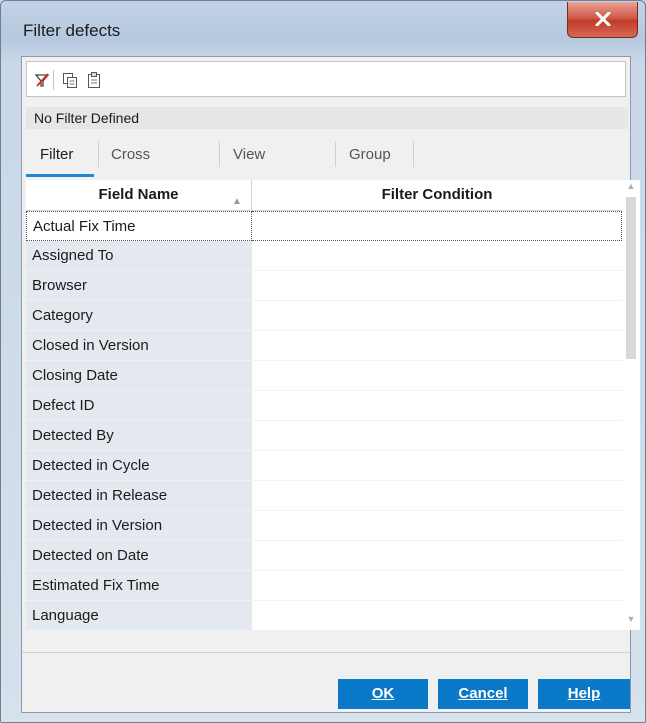 This screenshot has height=723, width=646. Describe the element at coordinates (584, 694) in the screenshot. I see `help-button: Help` at that location.